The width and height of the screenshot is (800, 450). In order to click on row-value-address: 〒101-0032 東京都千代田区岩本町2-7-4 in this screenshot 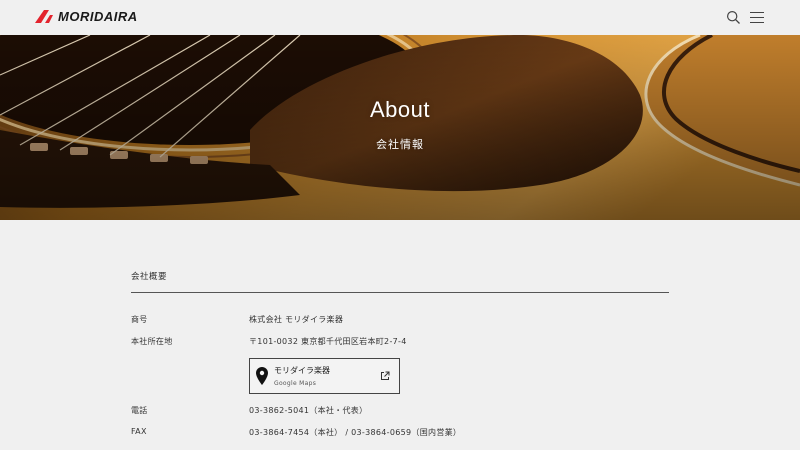, I will do `click(328, 341)`.